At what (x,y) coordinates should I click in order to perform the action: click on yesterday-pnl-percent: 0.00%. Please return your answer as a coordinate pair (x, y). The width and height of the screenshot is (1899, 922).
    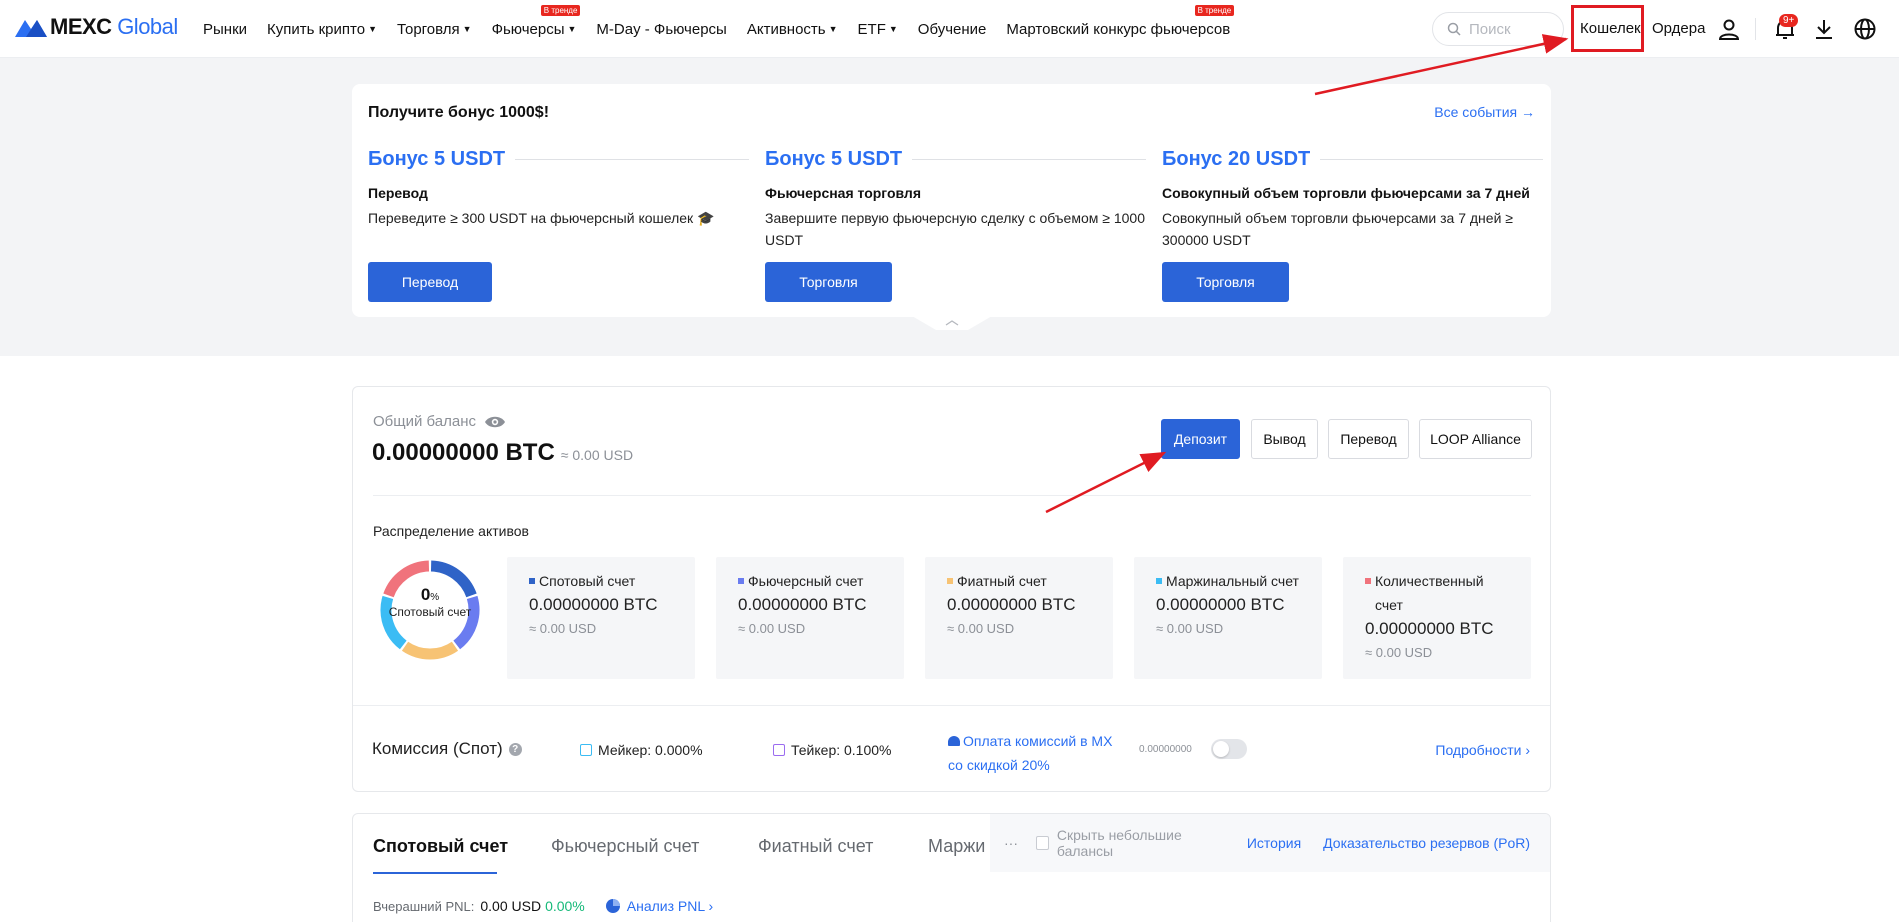
    Looking at the image, I should click on (565, 906).